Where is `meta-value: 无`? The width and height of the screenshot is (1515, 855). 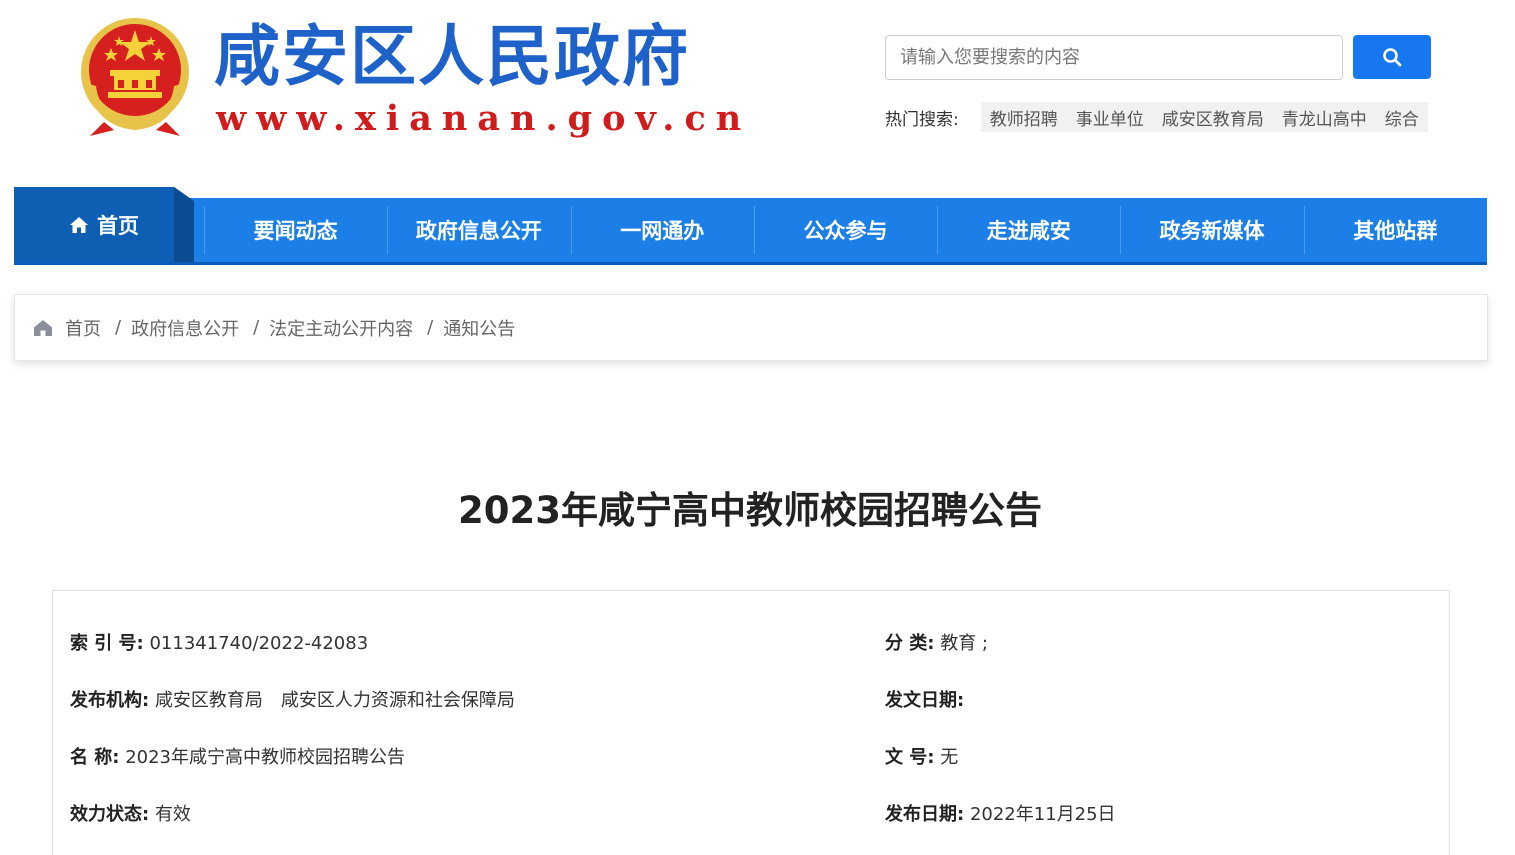
meta-value: 无 is located at coordinates (949, 757).